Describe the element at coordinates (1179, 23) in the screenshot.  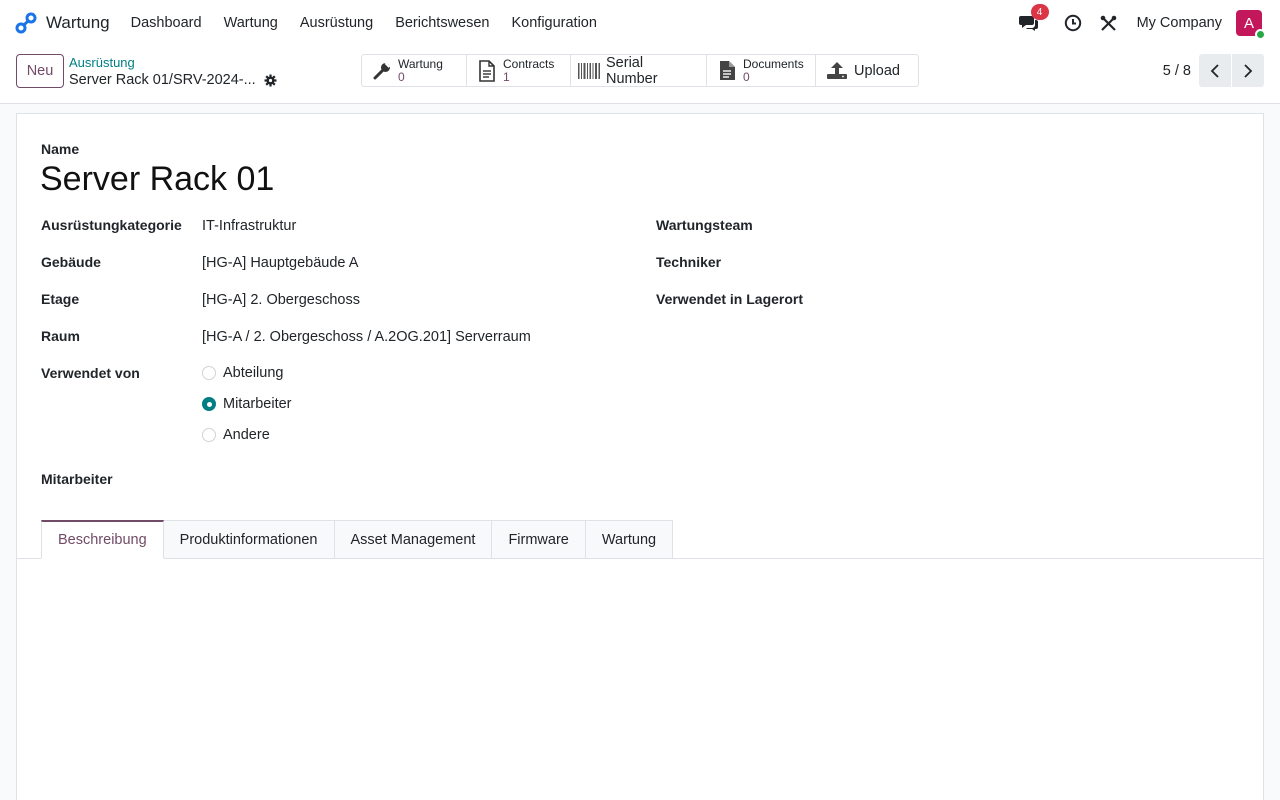
I see `company-switcher: My Company` at that location.